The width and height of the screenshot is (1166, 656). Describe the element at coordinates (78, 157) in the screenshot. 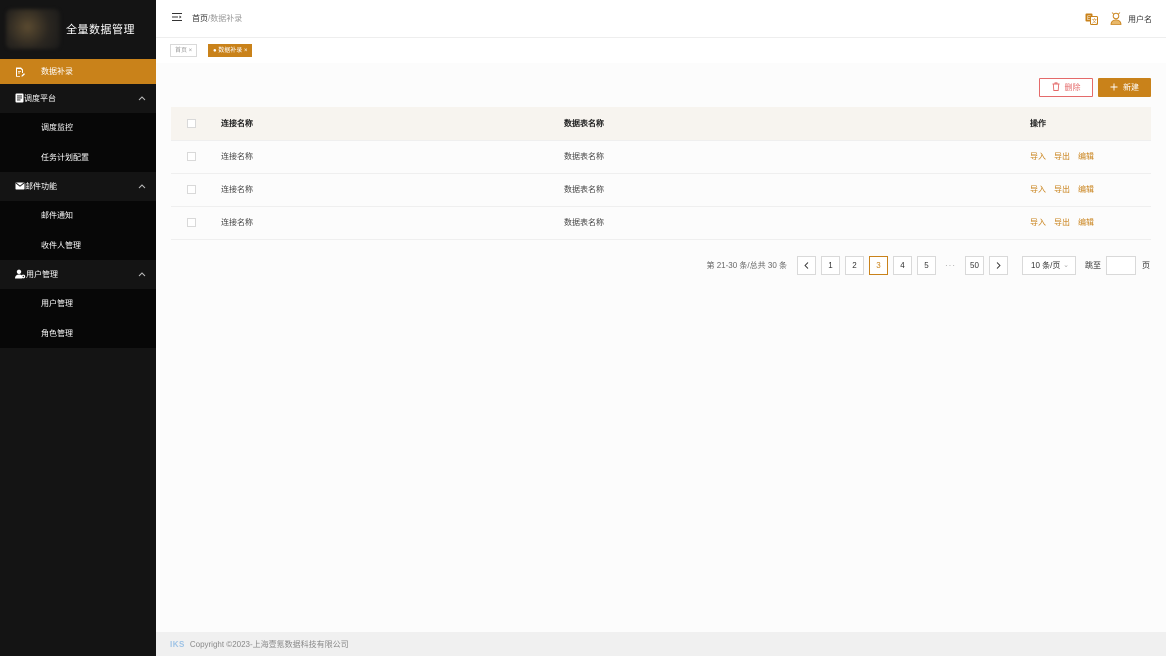

I see `sidebar-item-task-plan-config: 任务计划配置` at that location.